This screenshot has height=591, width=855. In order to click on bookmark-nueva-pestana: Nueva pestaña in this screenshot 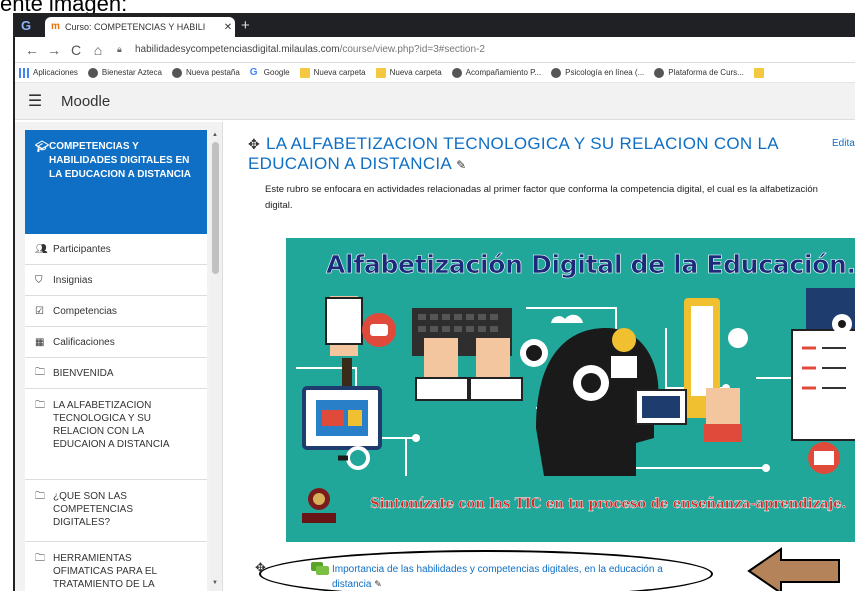, I will do `click(205, 72)`.